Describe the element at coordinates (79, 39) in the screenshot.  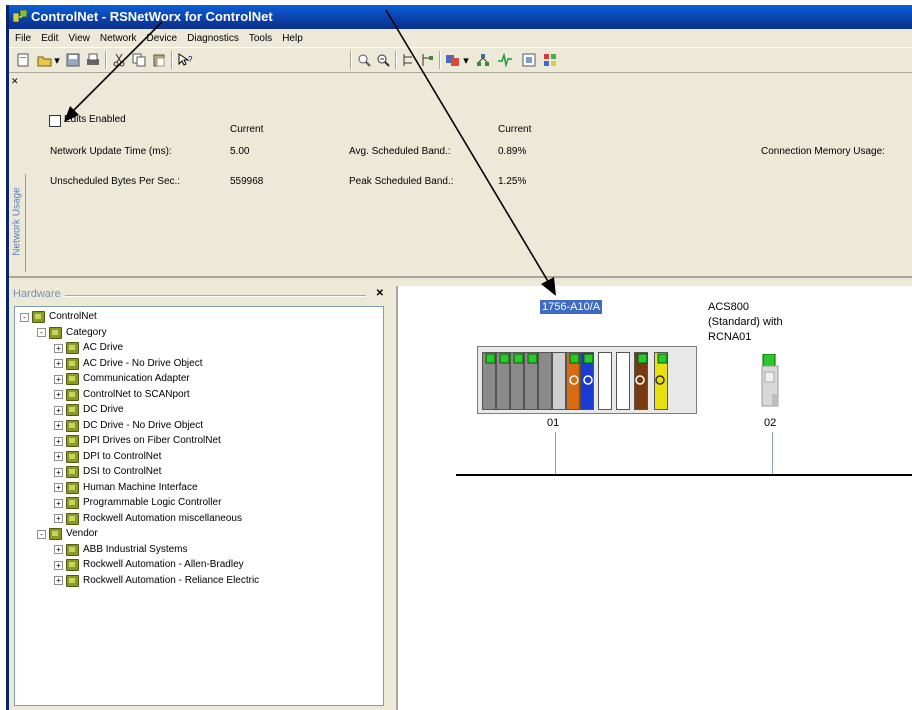
I see `menu-view: View` at that location.